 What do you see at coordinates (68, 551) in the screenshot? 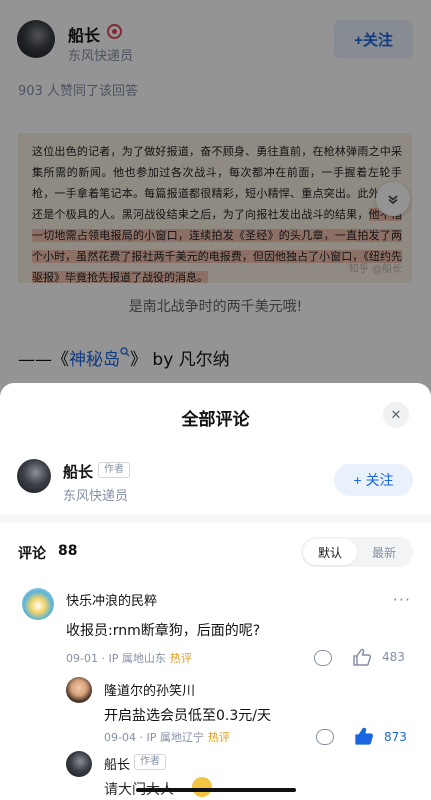
I see `comment-count: 88` at bounding box center [68, 551].